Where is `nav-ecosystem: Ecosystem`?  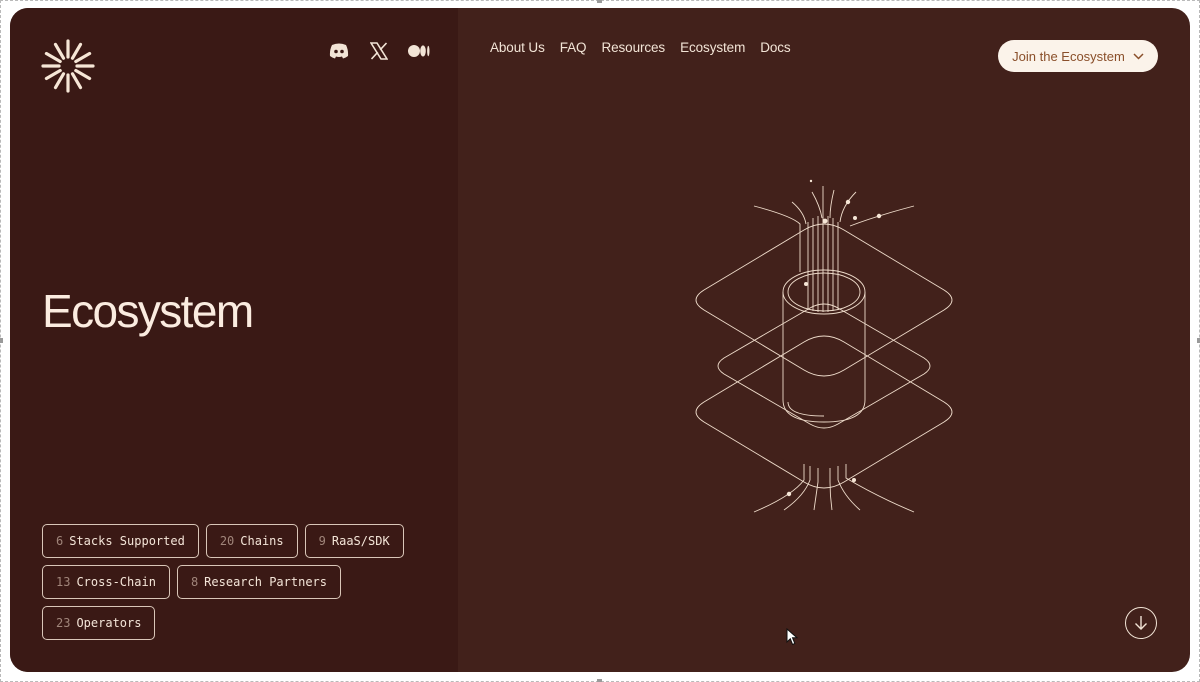
nav-ecosystem: Ecosystem is located at coordinates (712, 47).